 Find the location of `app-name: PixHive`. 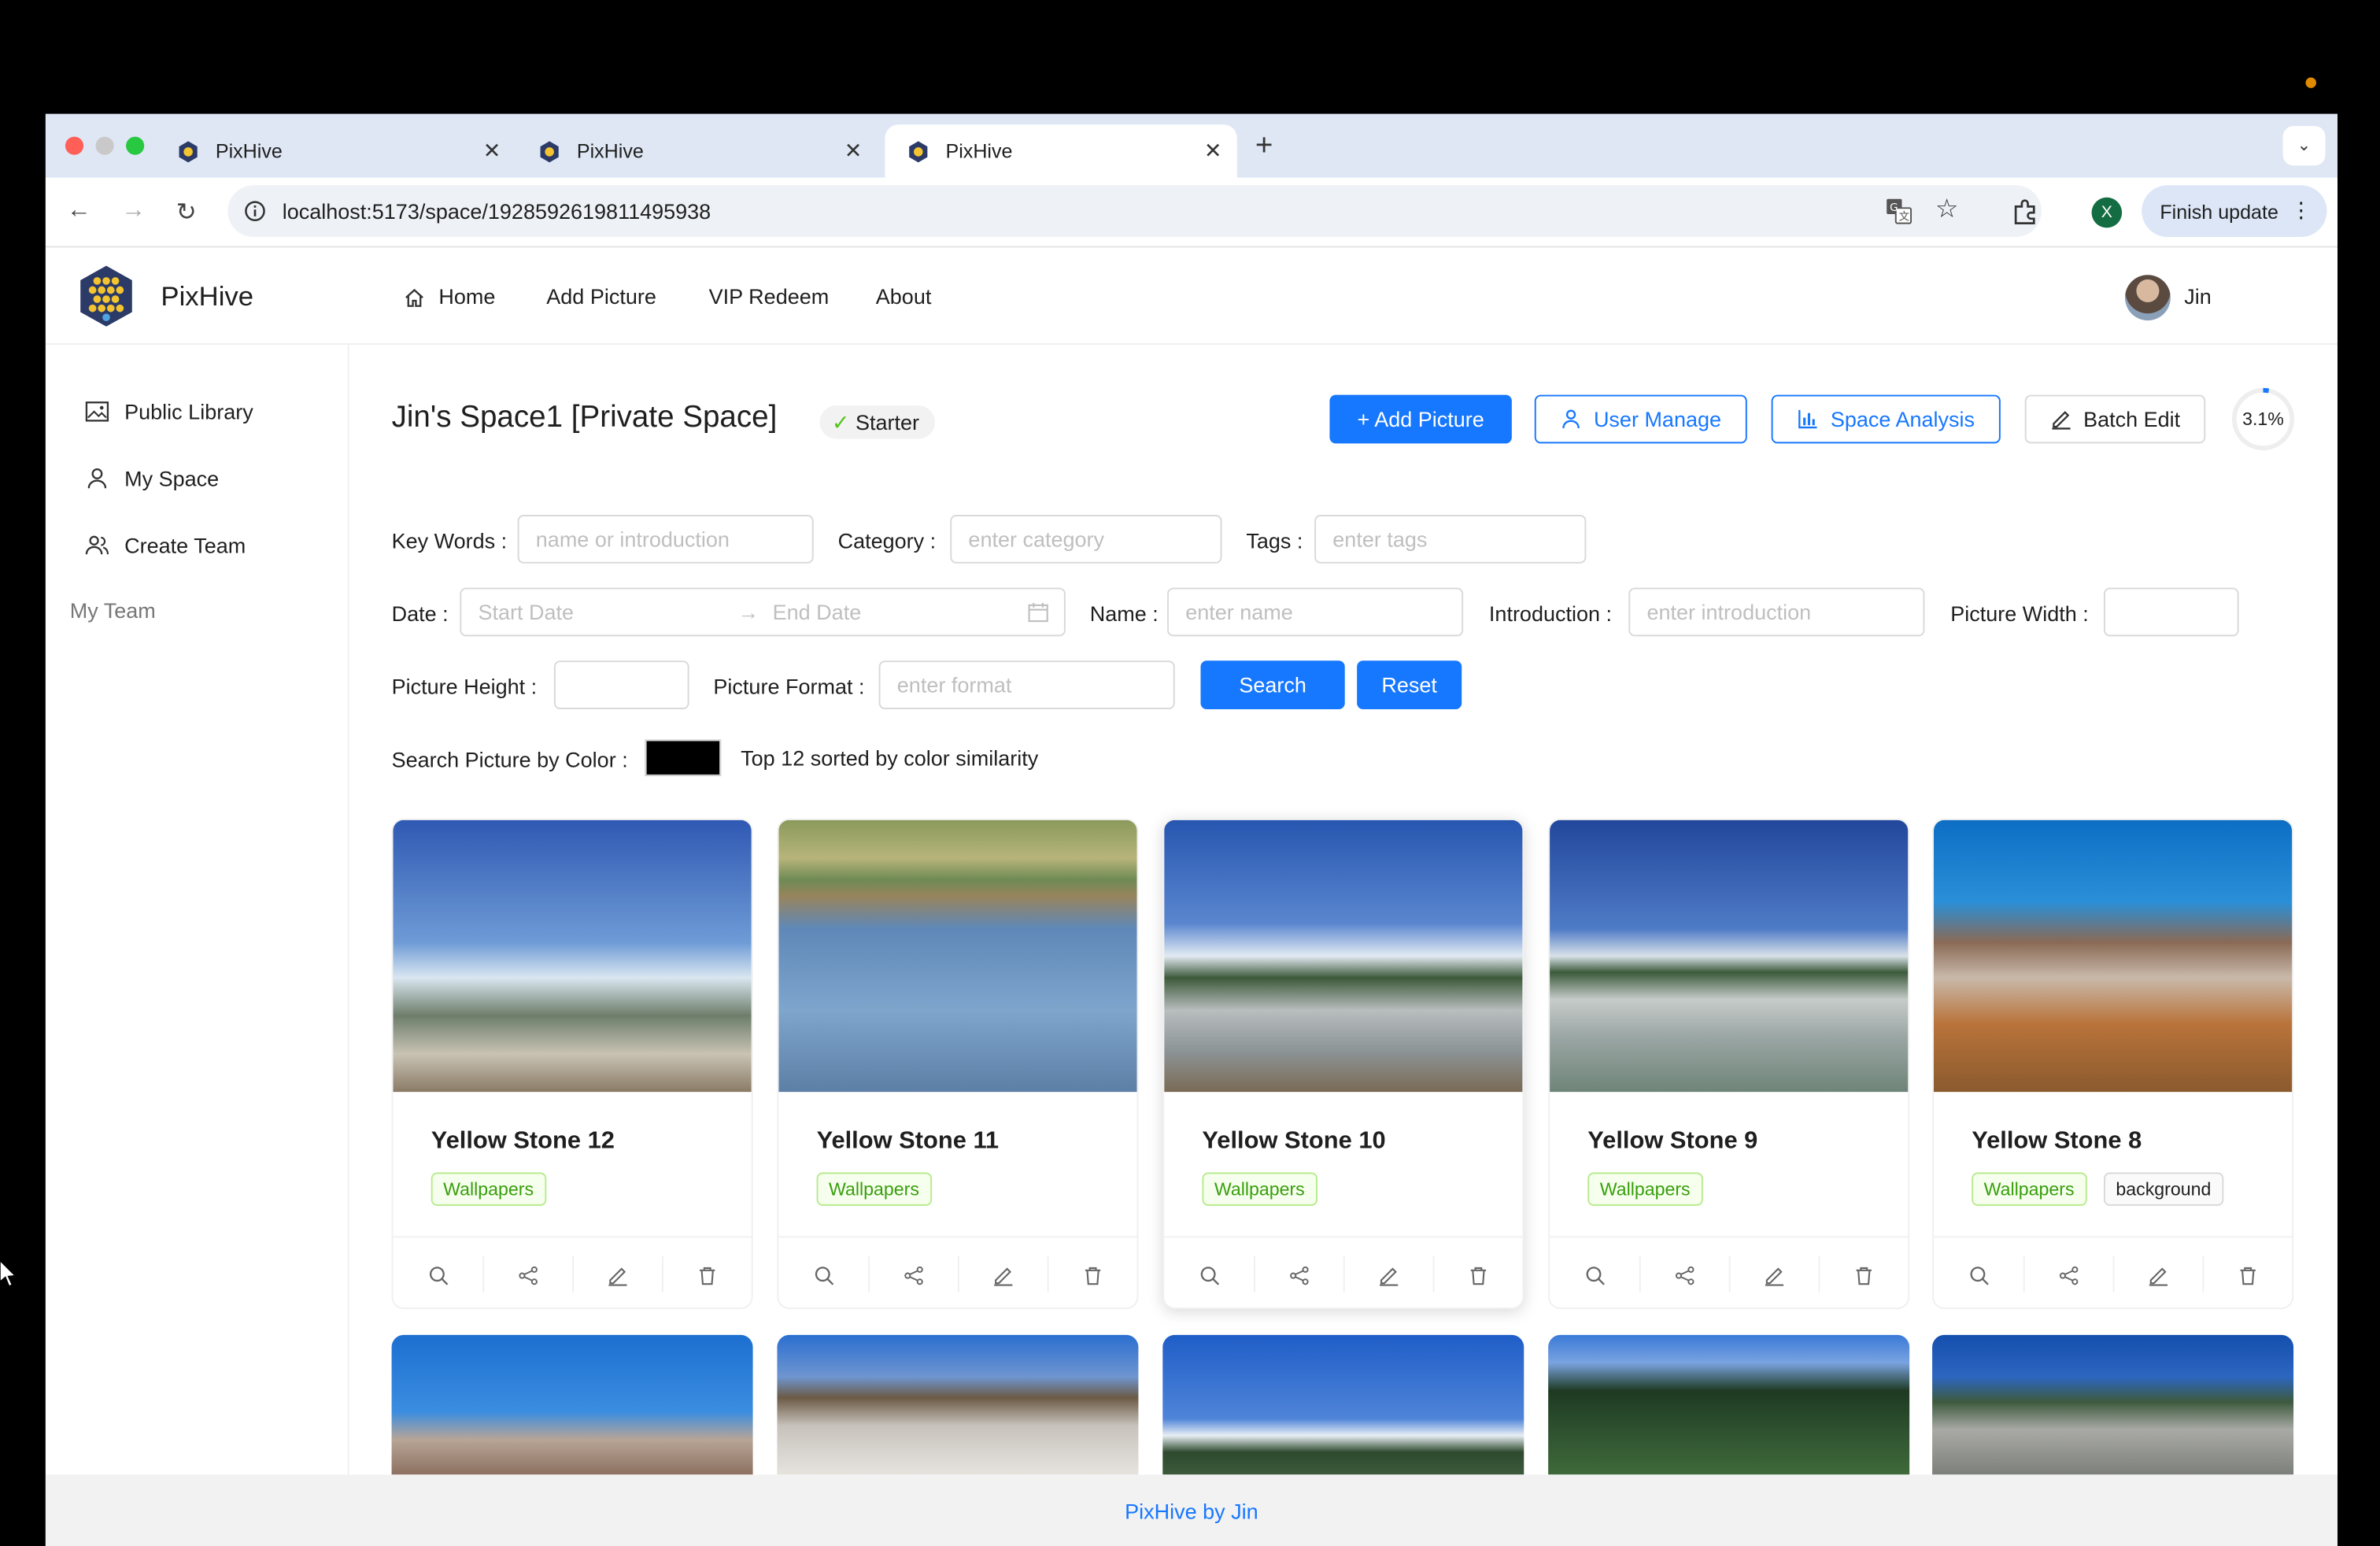

app-name: PixHive is located at coordinates (207, 297).